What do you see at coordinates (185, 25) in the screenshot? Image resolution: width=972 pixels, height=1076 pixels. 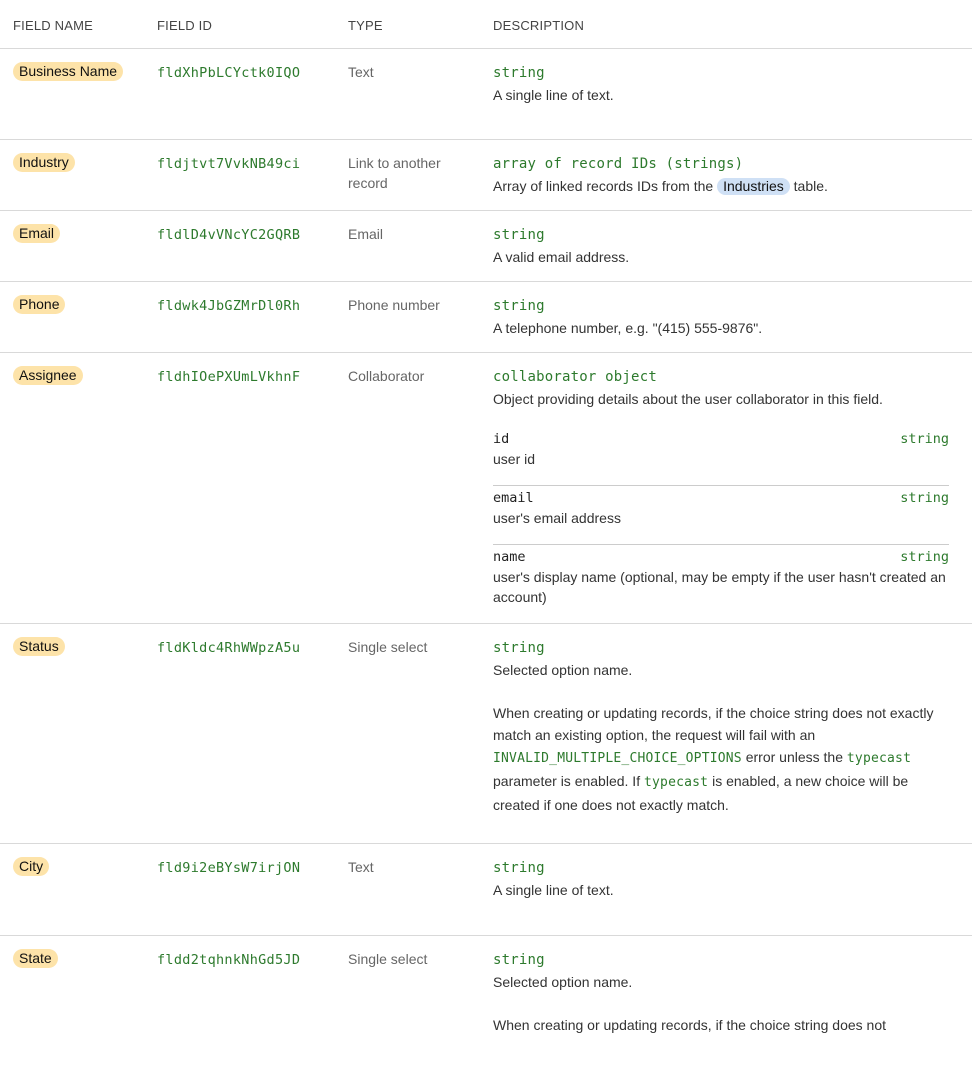 I see `header-field-id: FIELD ID` at bounding box center [185, 25].